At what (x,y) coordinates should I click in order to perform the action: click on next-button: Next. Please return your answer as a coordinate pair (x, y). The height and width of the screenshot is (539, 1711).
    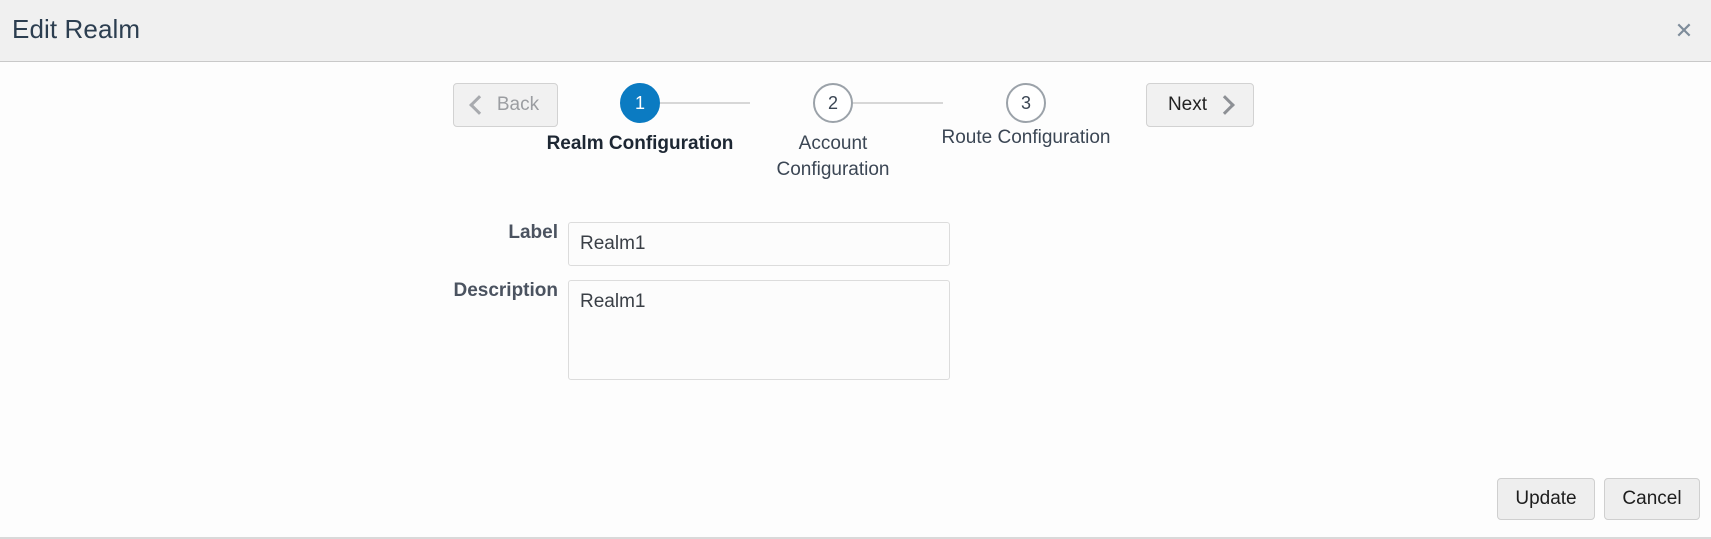
    Looking at the image, I should click on (1200, 105).